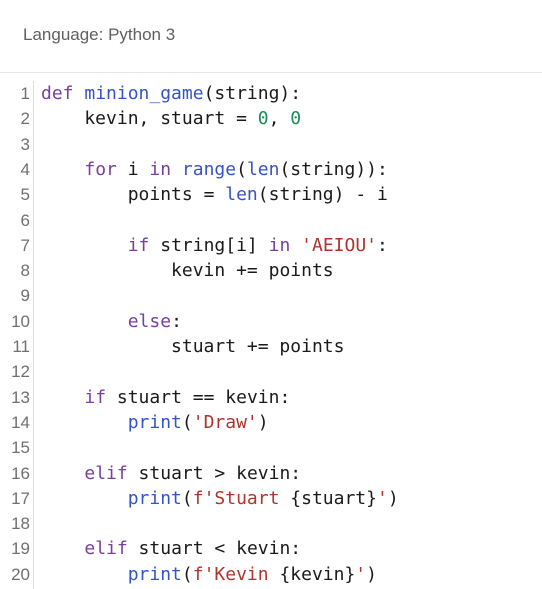 The width and height of the screenshot is (542, 589). Describe the element at coordinates (20, 498) in the screenshot. I see `line-number: 17` at that location.